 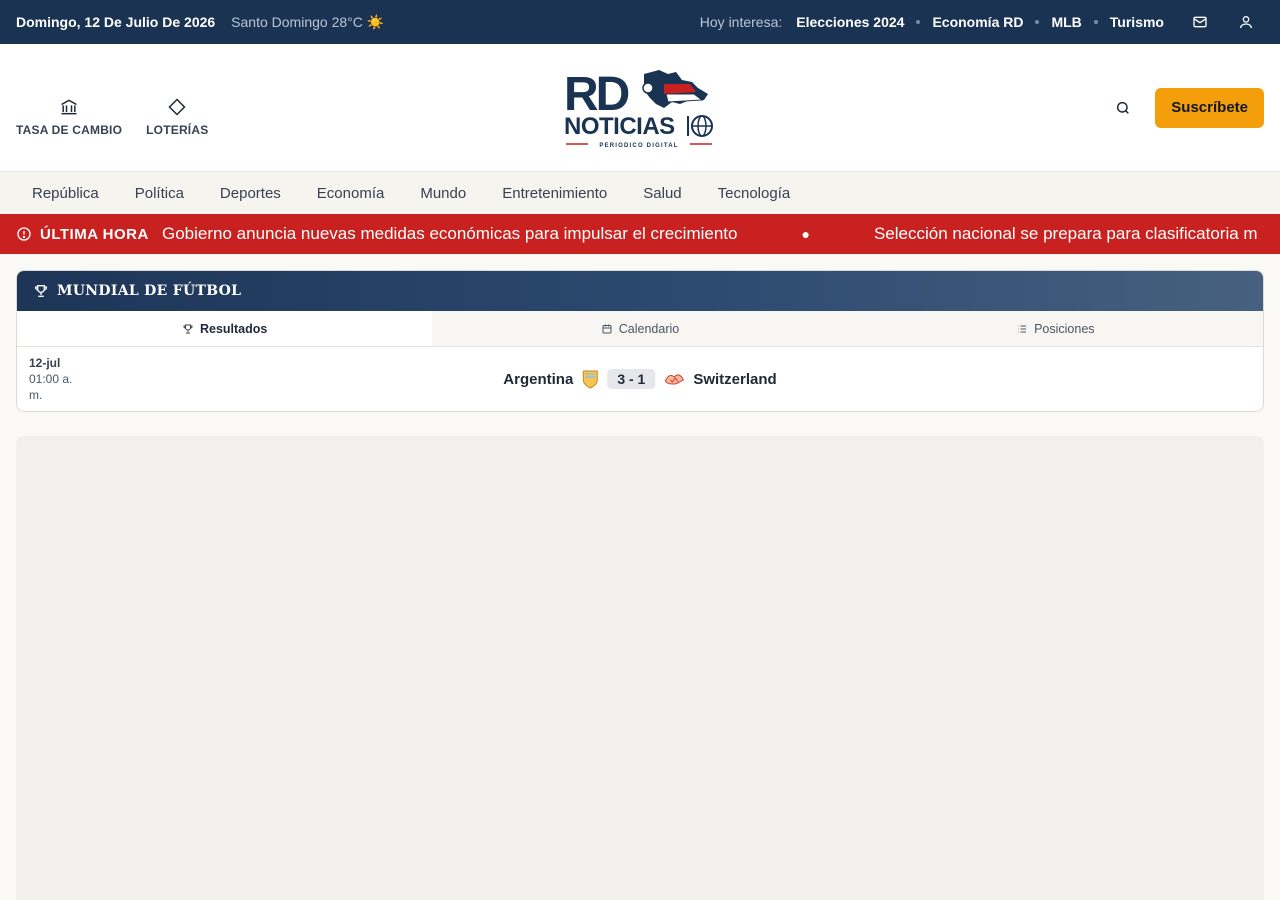 I want to click on tab-calendar-label: Calendario, so click(x=649, y=328).